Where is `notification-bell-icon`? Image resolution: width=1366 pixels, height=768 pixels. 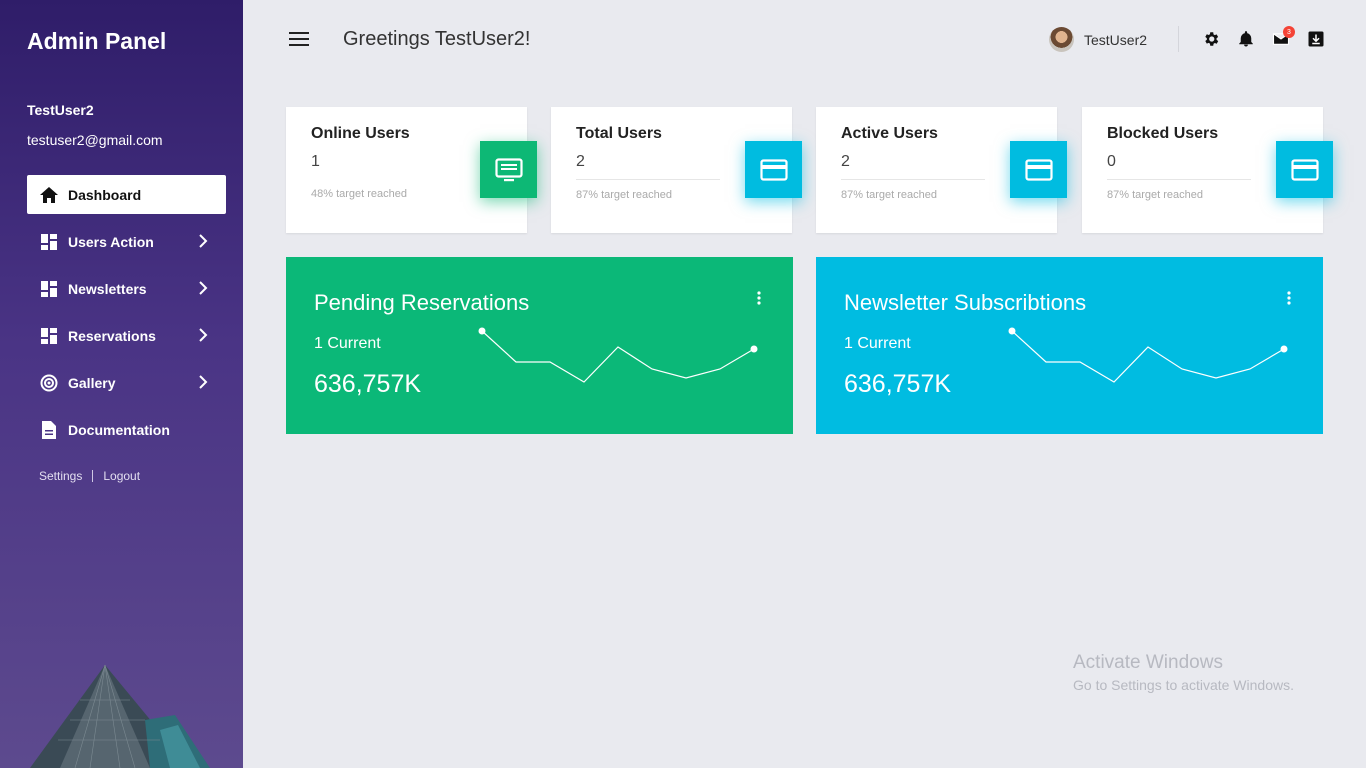 notification-bell-icon is located at coordinates (1246, 39).